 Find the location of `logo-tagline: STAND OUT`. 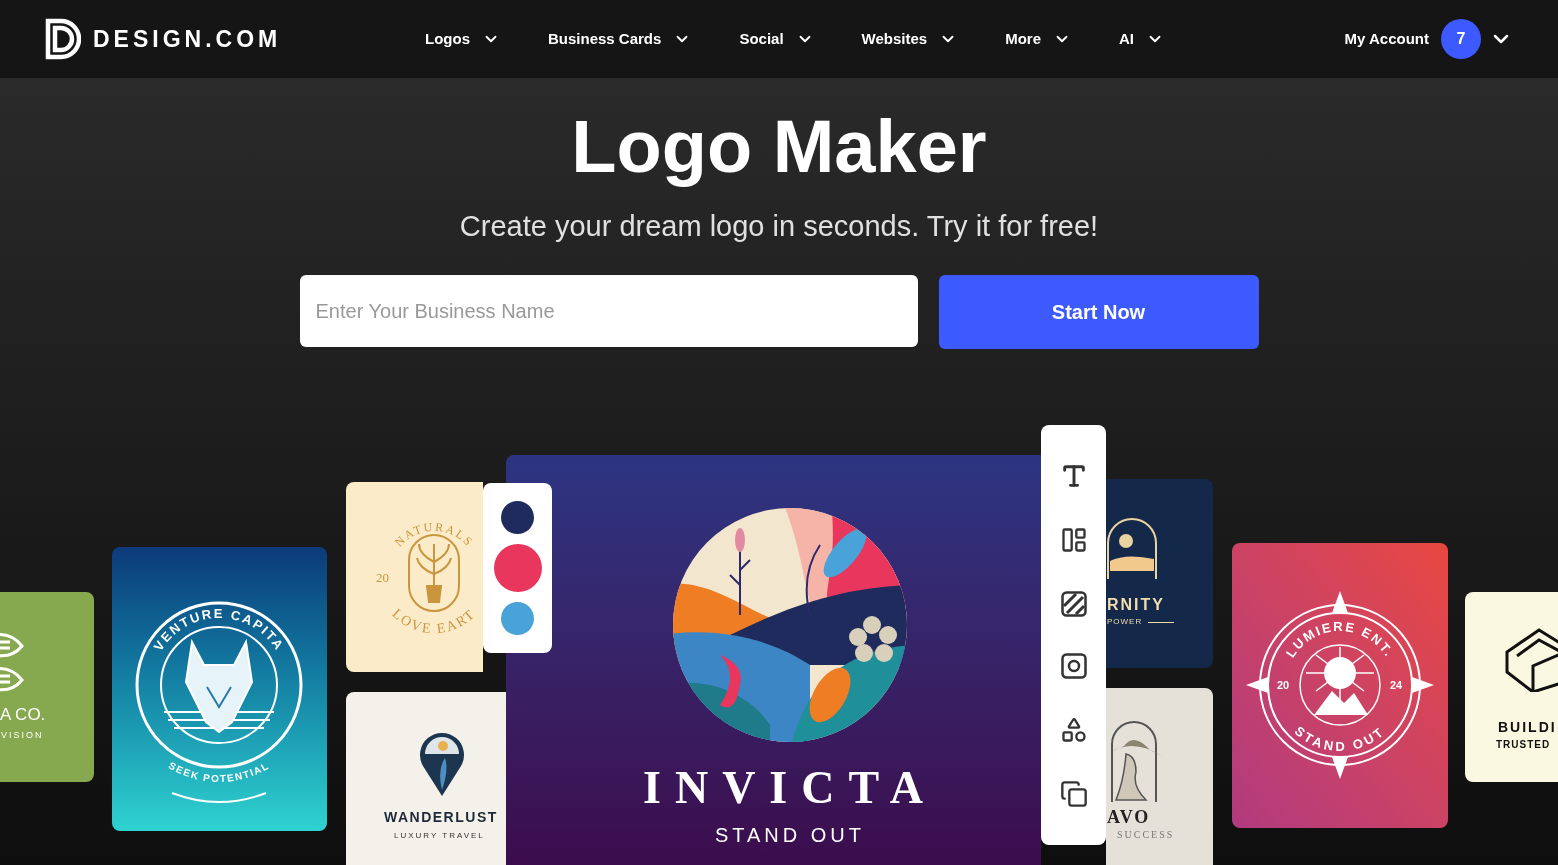

logo-tagline: STAND OUT is located at coordinates (790, 835).